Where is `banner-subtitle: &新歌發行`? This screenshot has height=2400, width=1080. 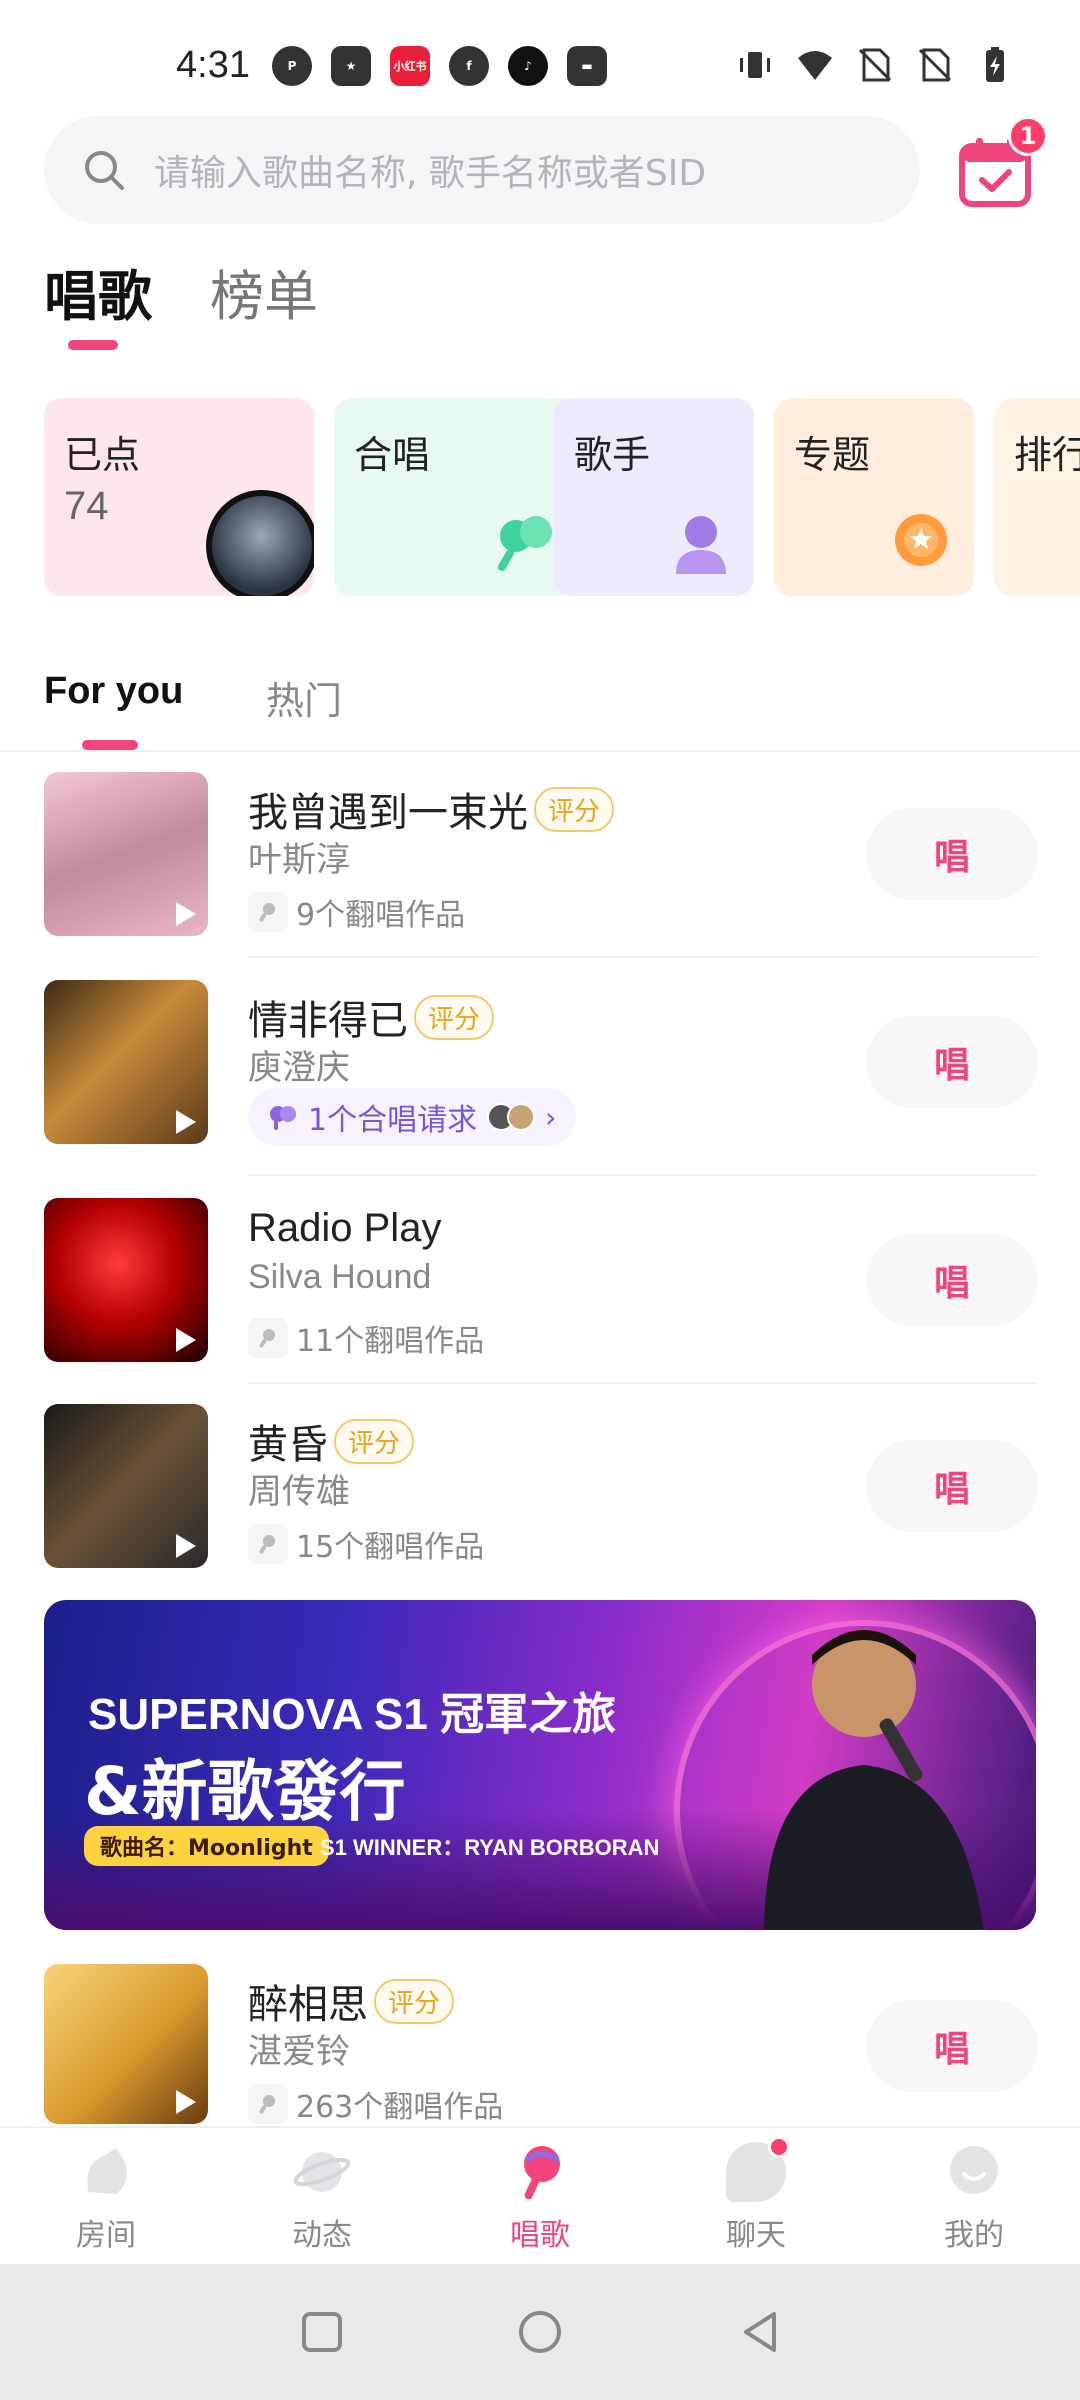 banner-subtitle: &新歌發行 is located at coordinates (245, 1791).